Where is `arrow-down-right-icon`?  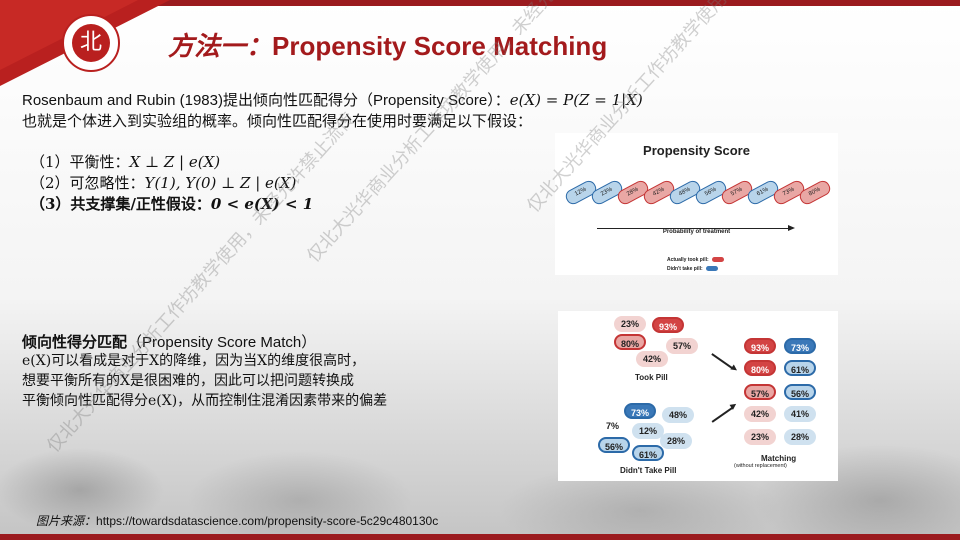 arrow-down-right-icon is located at coordinates (722, 361).